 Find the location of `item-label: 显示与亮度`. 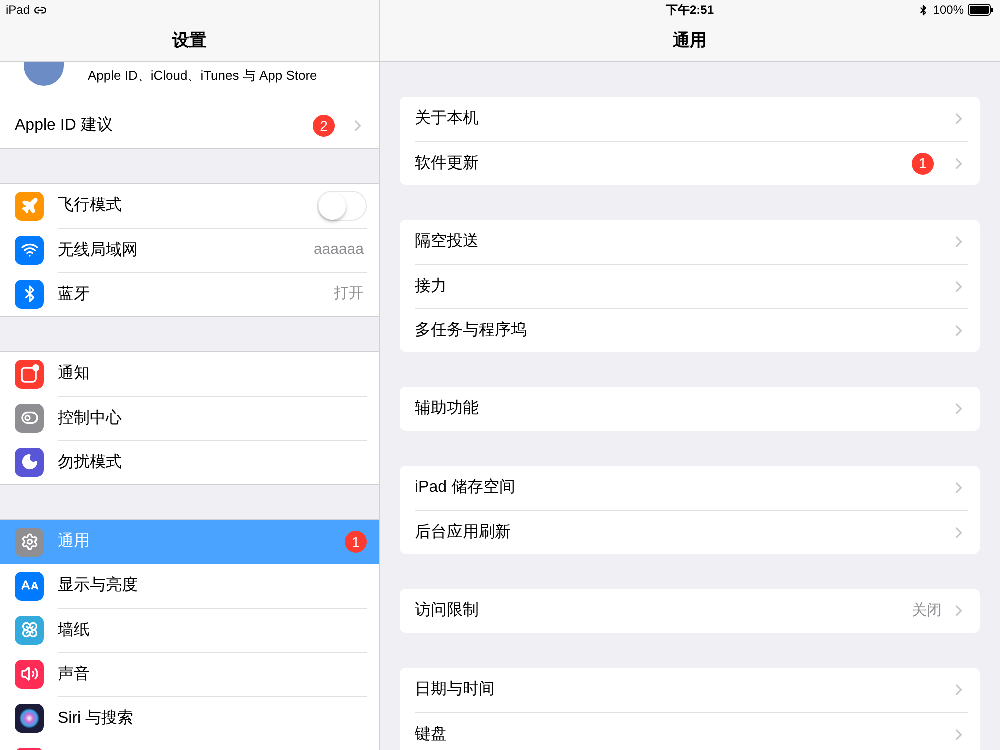

item-label: 显示与亮度 is located at coordinates (98, 586).